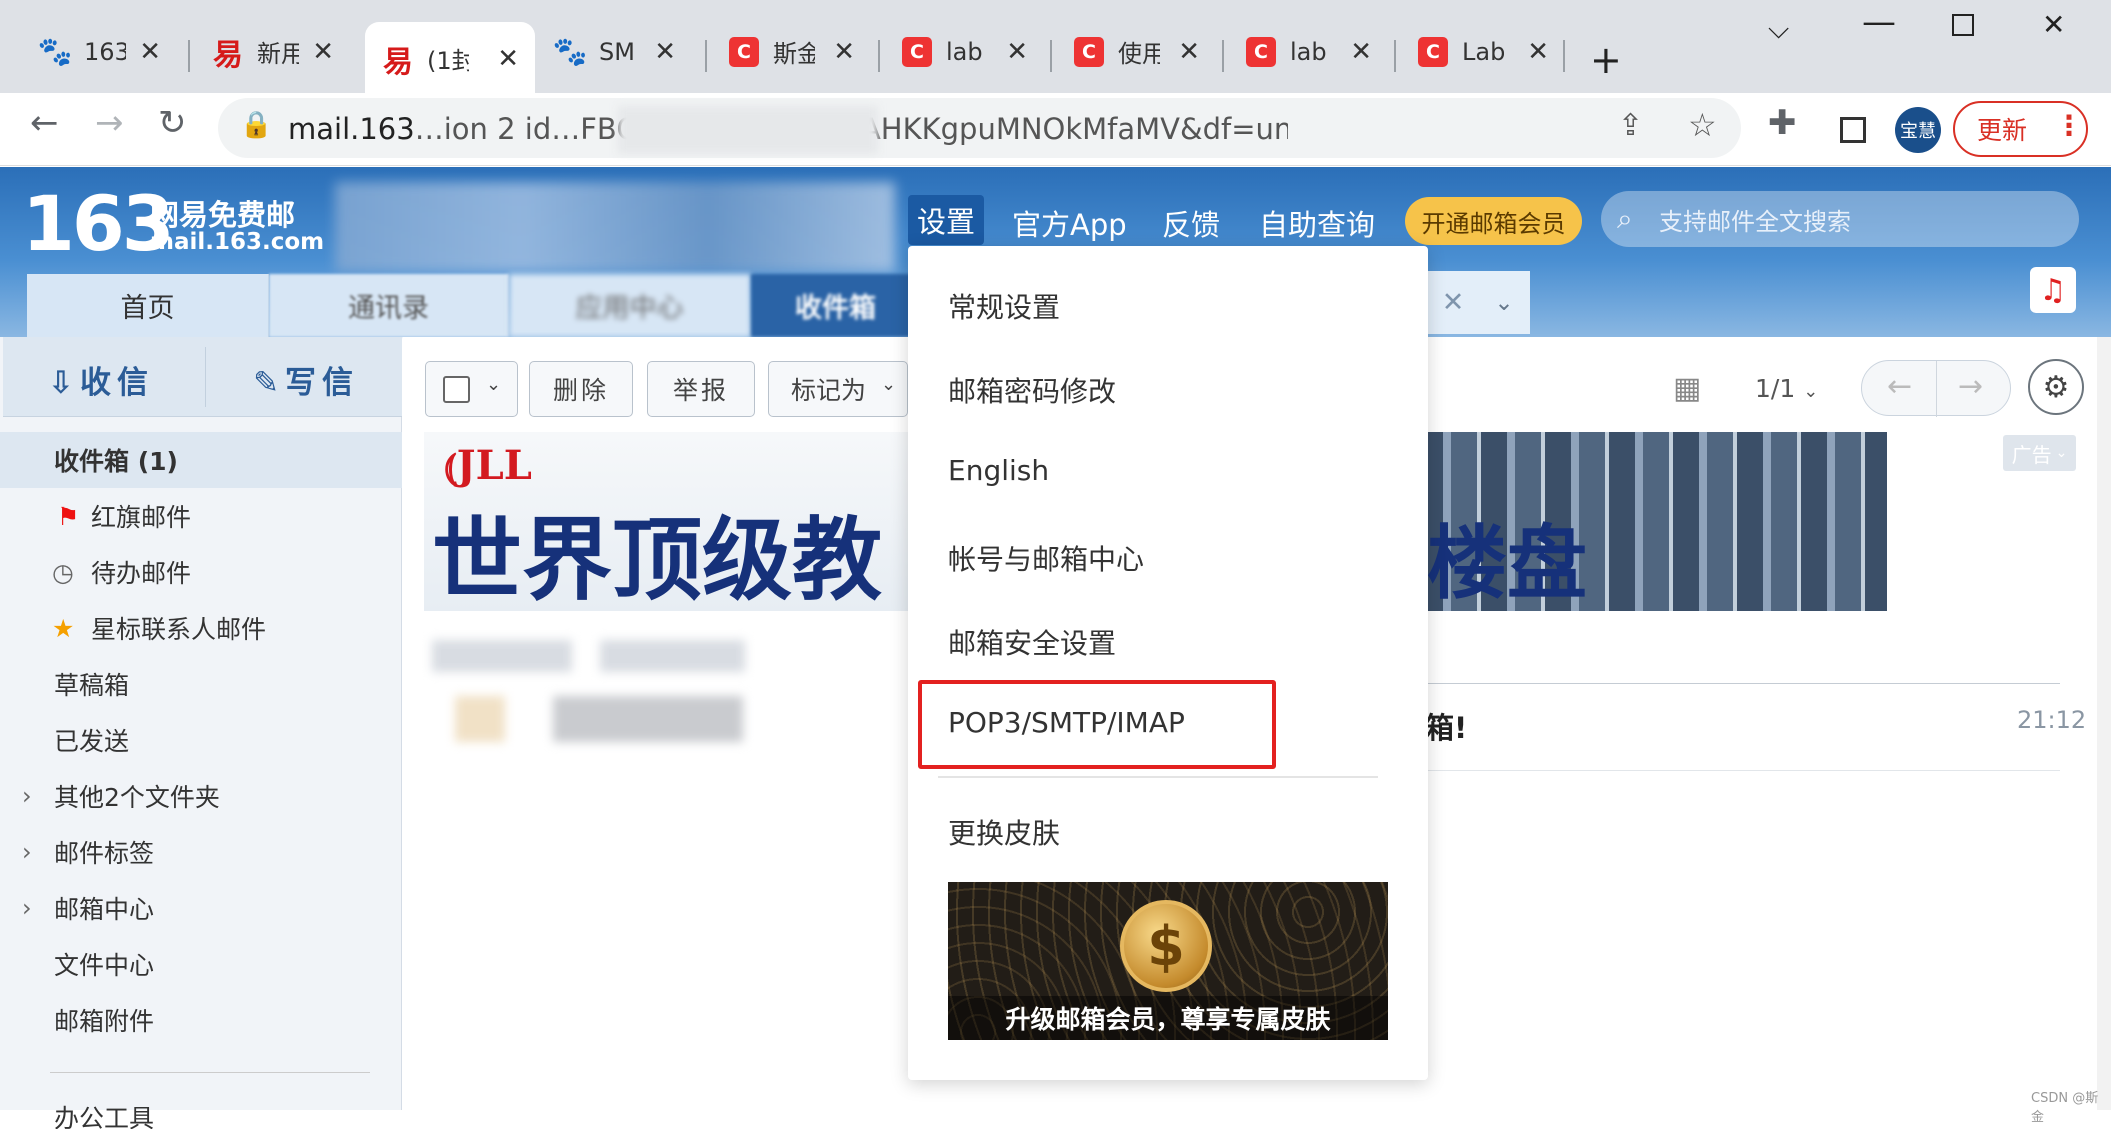 The image size is (2111, 1129). What do you see at coordinates (2053, 290) in the screenshot?
I see `music-note-icon: ♫` at bounding box center [2053, 290].